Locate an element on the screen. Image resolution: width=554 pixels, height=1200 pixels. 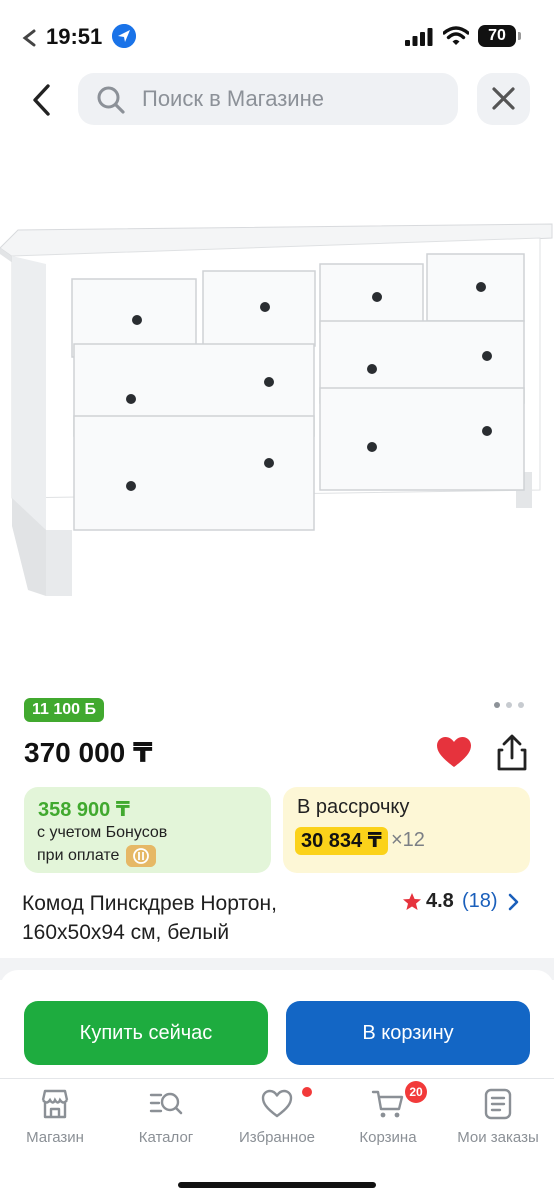
search-icon is located at coordinates (111, 100).